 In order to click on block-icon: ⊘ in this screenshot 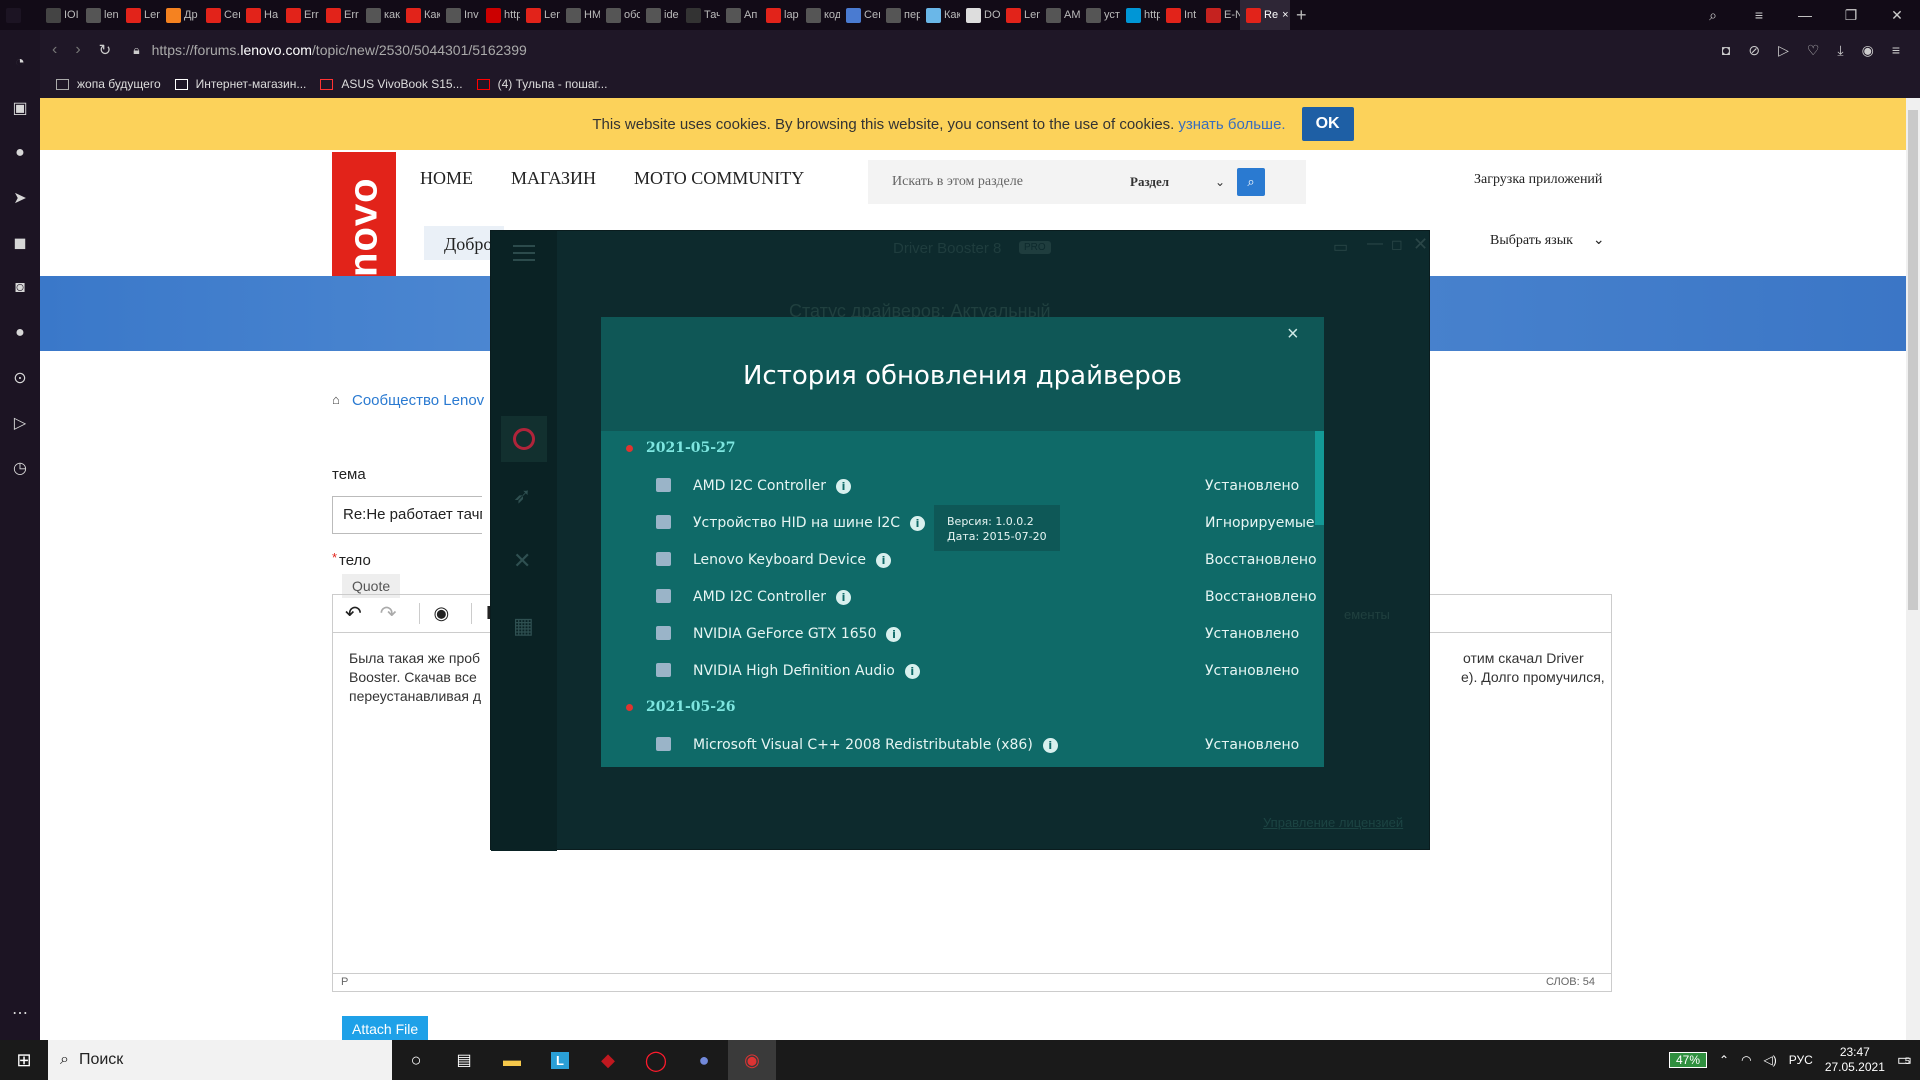, I will do `click(1754, 50)`.